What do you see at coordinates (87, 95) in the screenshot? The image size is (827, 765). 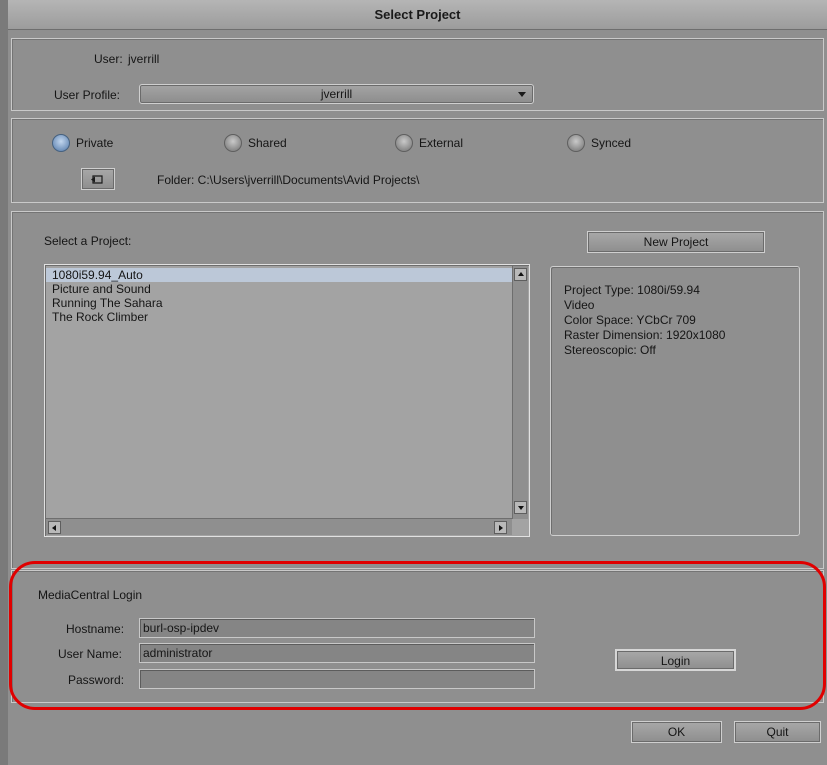 I see `user-profile-label: User Profile:` at bounding box center [87, 95].